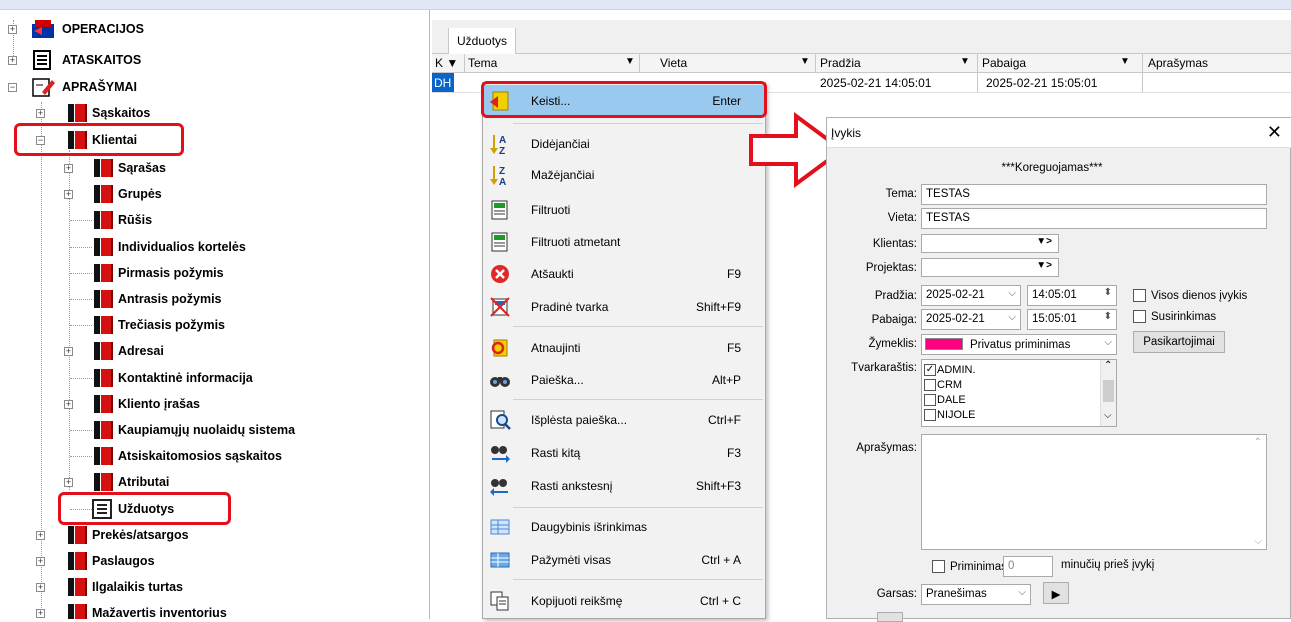  I want to click on play-button: ▶, so click(1056, 593).